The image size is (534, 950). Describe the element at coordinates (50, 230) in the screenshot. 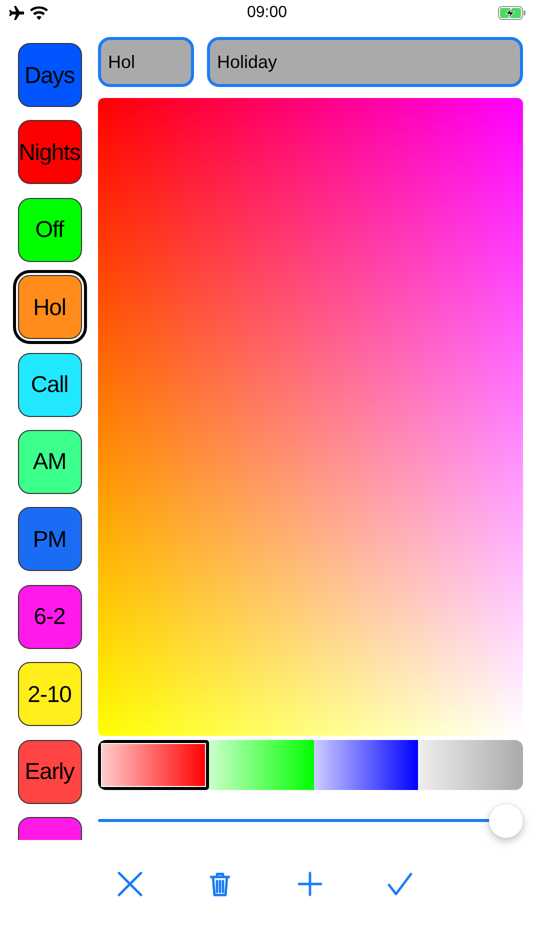

I see `shift-button: Off` at that location.